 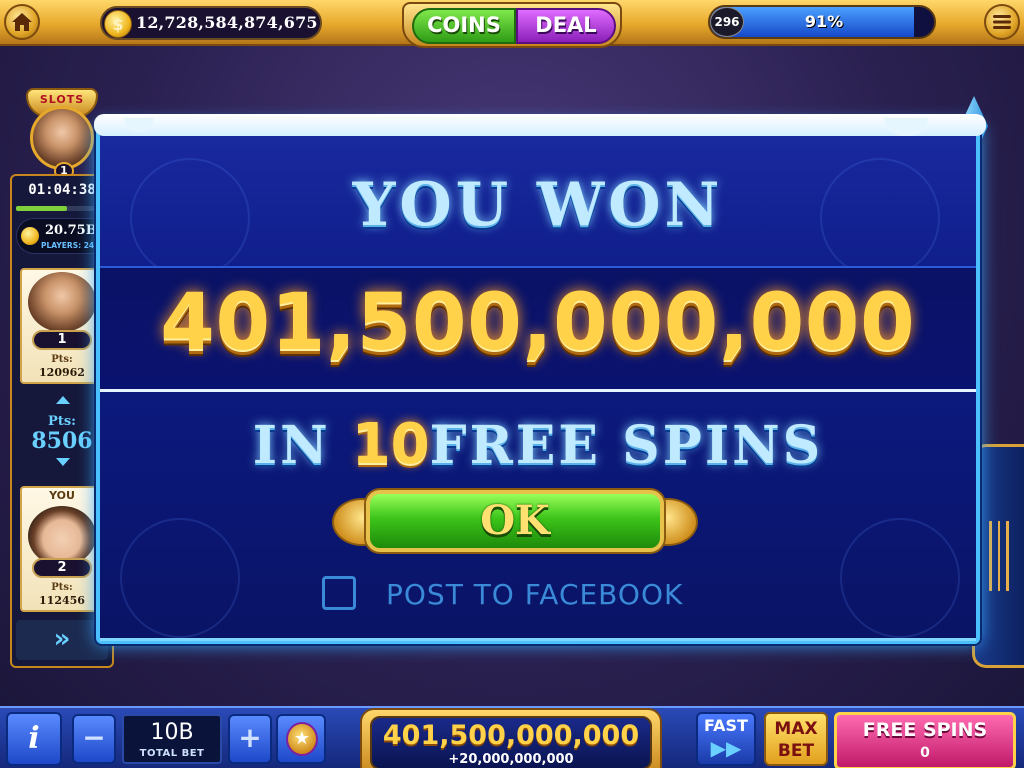 I want to click on ok-button-body: OK, so click(x=515, y=521).